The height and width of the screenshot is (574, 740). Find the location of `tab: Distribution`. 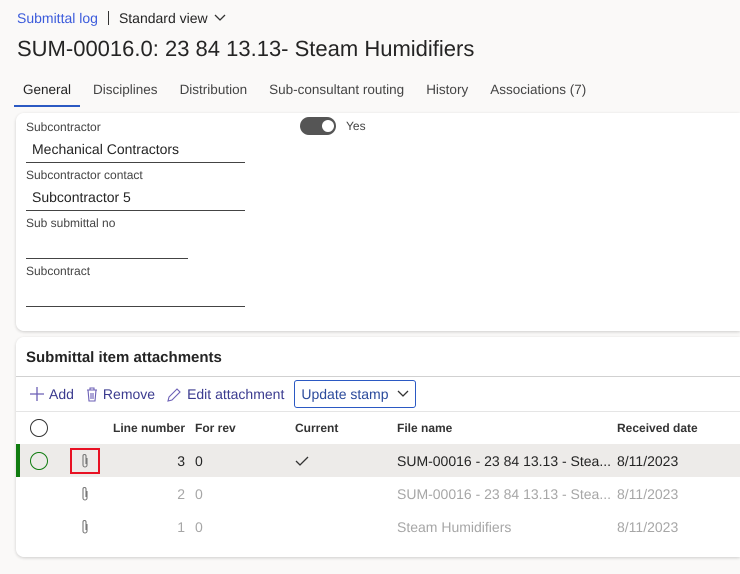

tab: Distribution is located at coordinates (213, 91).